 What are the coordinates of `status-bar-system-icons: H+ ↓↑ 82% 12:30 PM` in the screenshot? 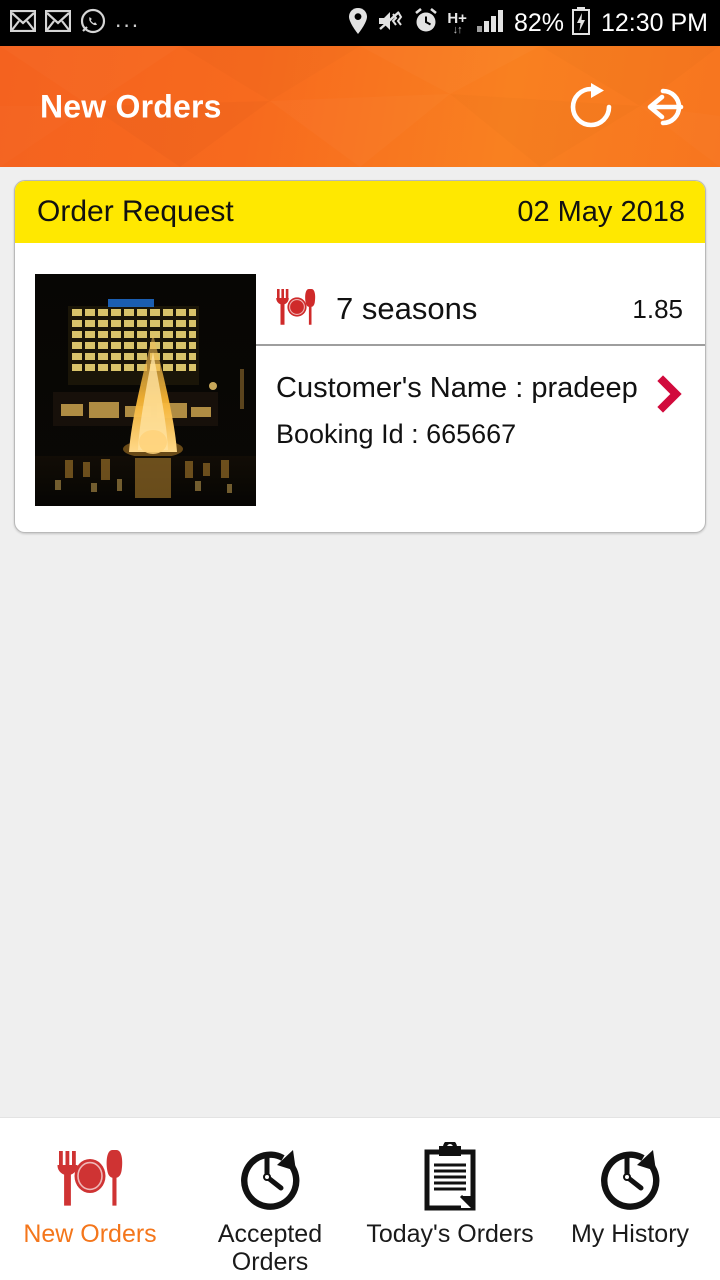 It's located at (527, 23).